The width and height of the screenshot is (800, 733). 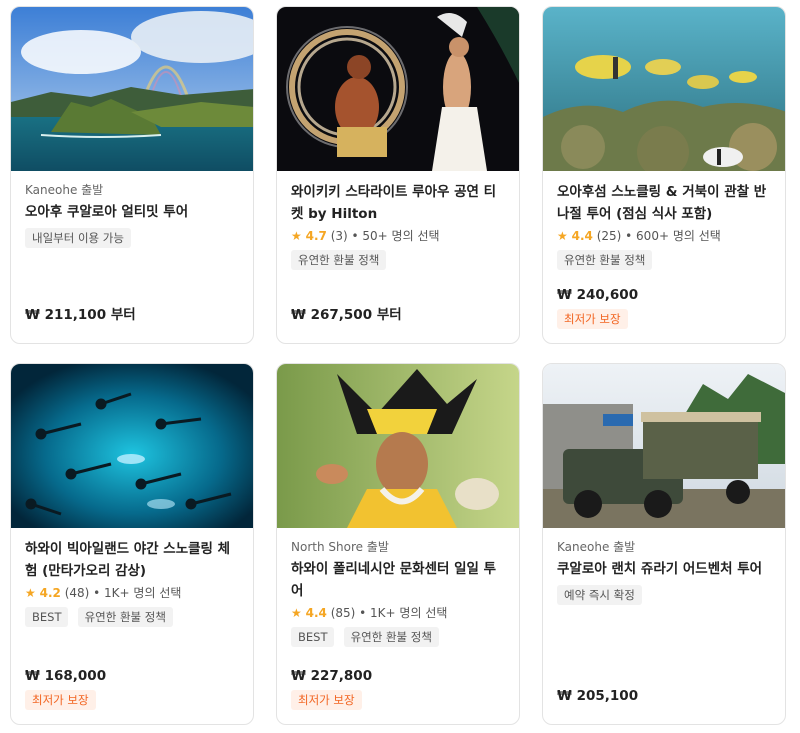 I want to click on tour-title: 하와이 폴리네시안 문화센터 일일 투어, so click(x=399, y=580).